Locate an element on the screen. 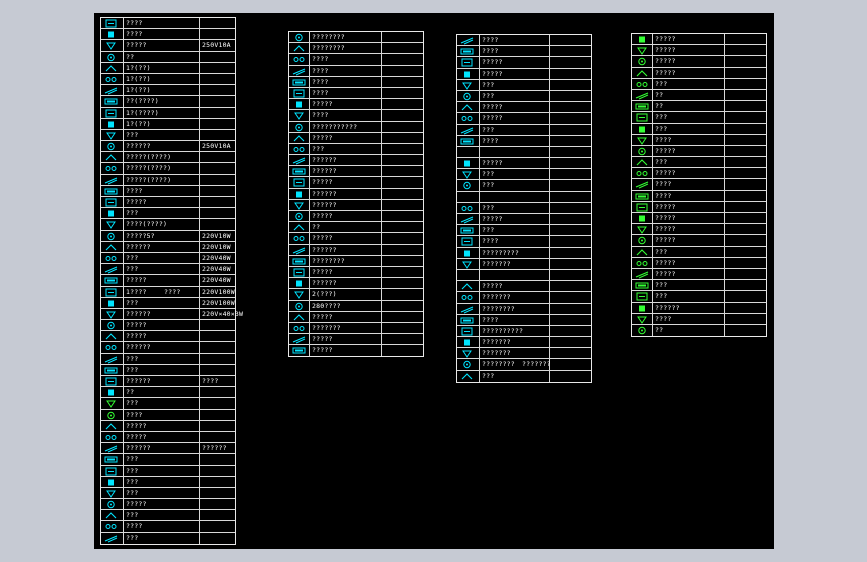 The image size is (867, 562). legend-row: 280???? is located at coordinates (356, 306).